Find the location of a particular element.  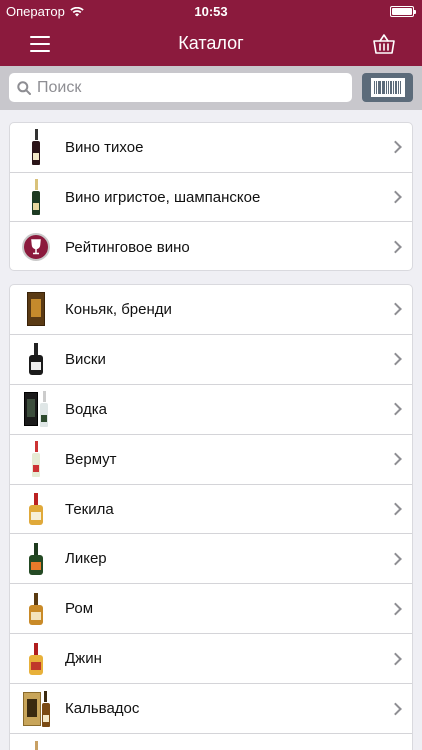

catalog-item-vodka: Водка is located at coordinates (211, 410).